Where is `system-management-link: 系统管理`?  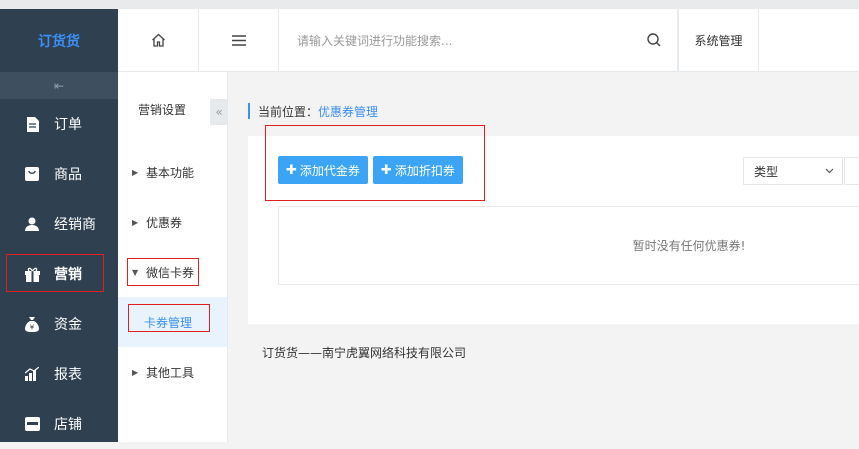 system-management-link: 系统管理 is located at coordinates (718, 40).